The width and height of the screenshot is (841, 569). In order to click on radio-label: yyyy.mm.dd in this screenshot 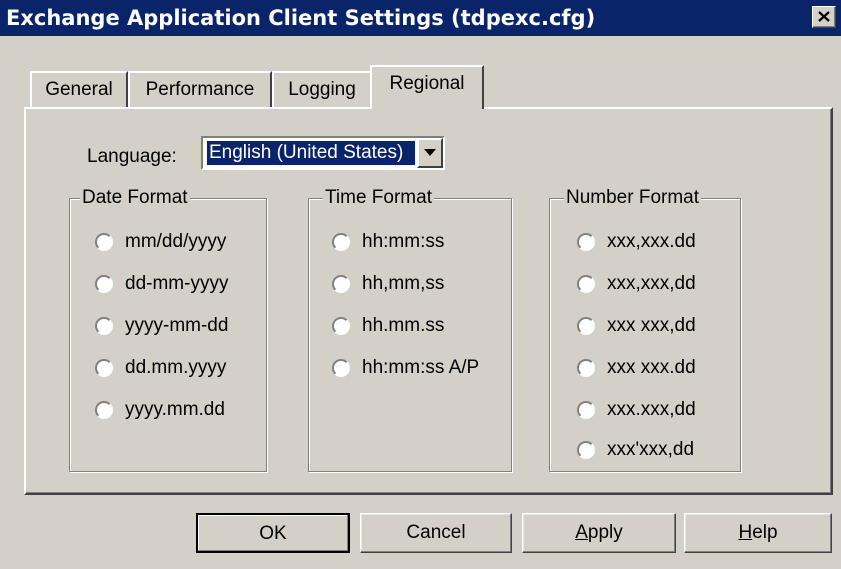, I will do `click(175, 409)`.